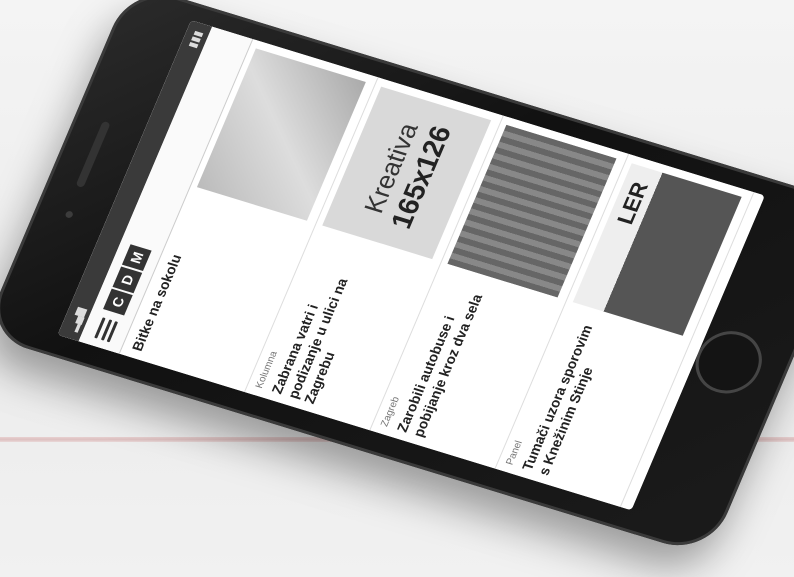 Image resolution: width=794 pixels, height=577 pixels. I want to click on hamburger-menu-icon, so click(106, 330).